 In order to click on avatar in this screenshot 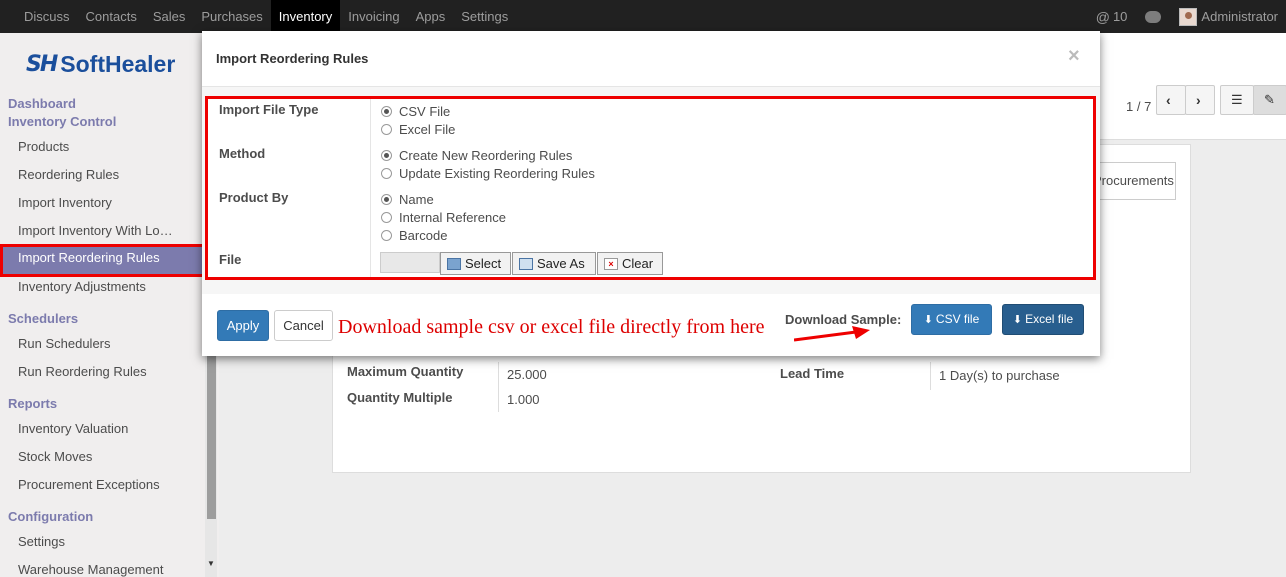, I will do `click(1188, 16)`.